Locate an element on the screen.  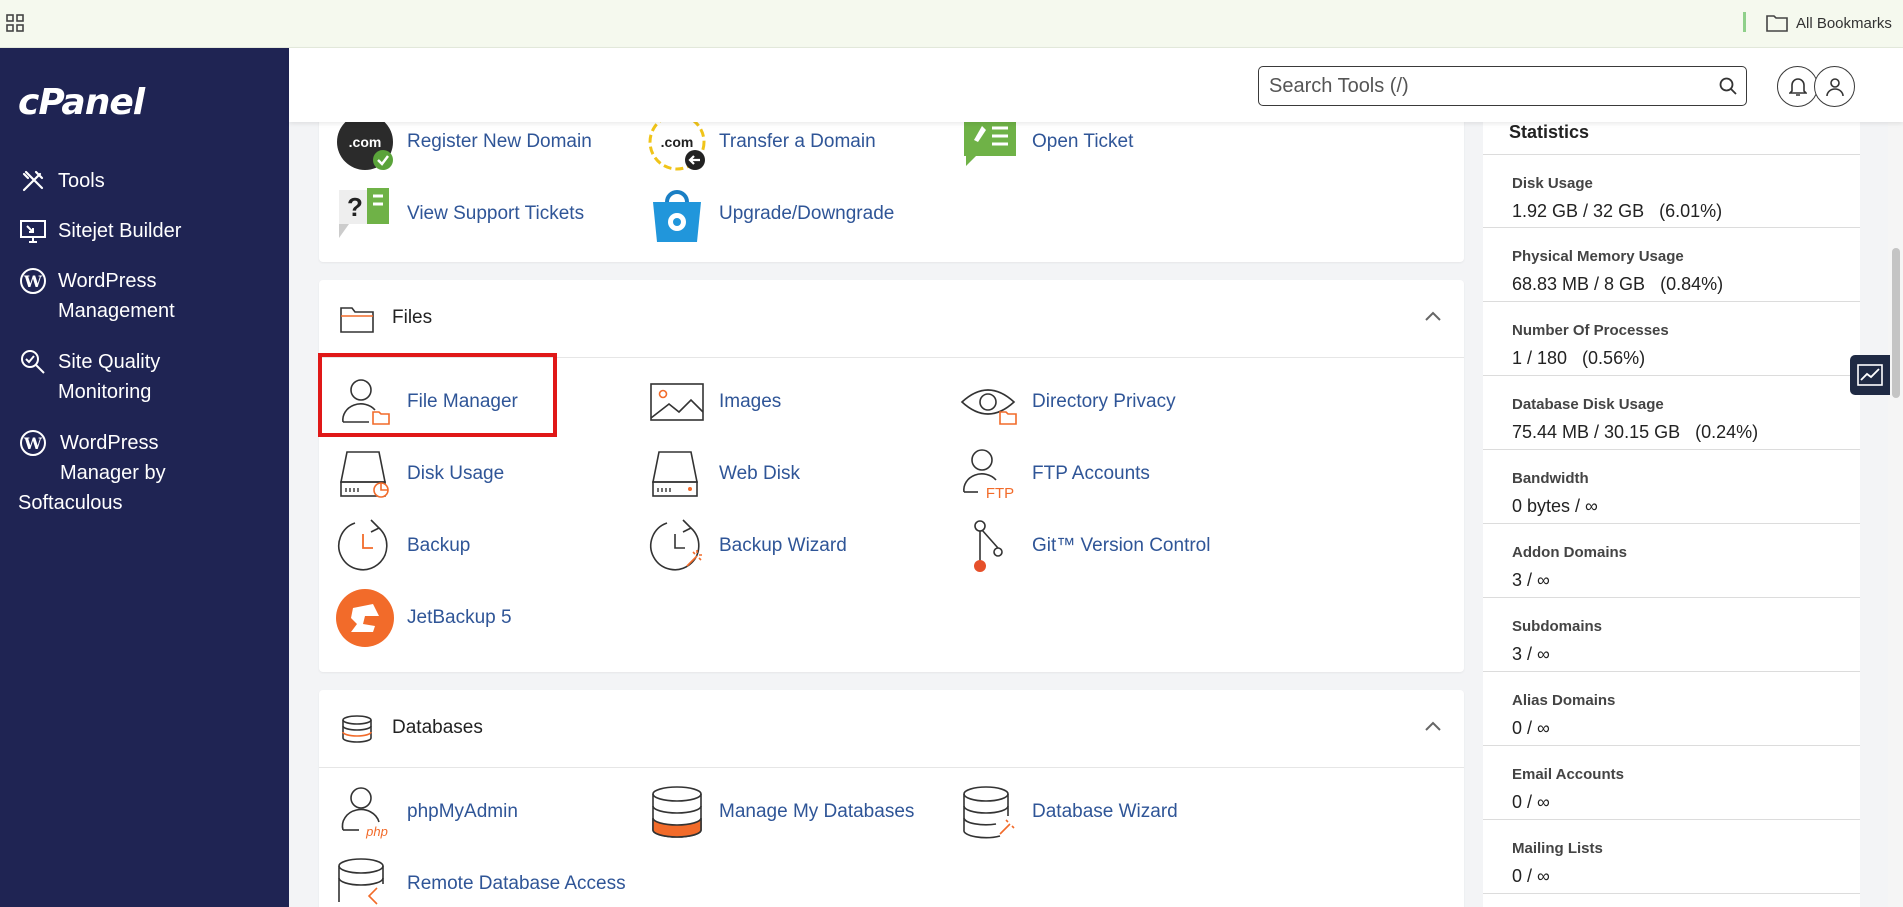
cpanel-logo: cPanel is located at coordinates (81, 102).